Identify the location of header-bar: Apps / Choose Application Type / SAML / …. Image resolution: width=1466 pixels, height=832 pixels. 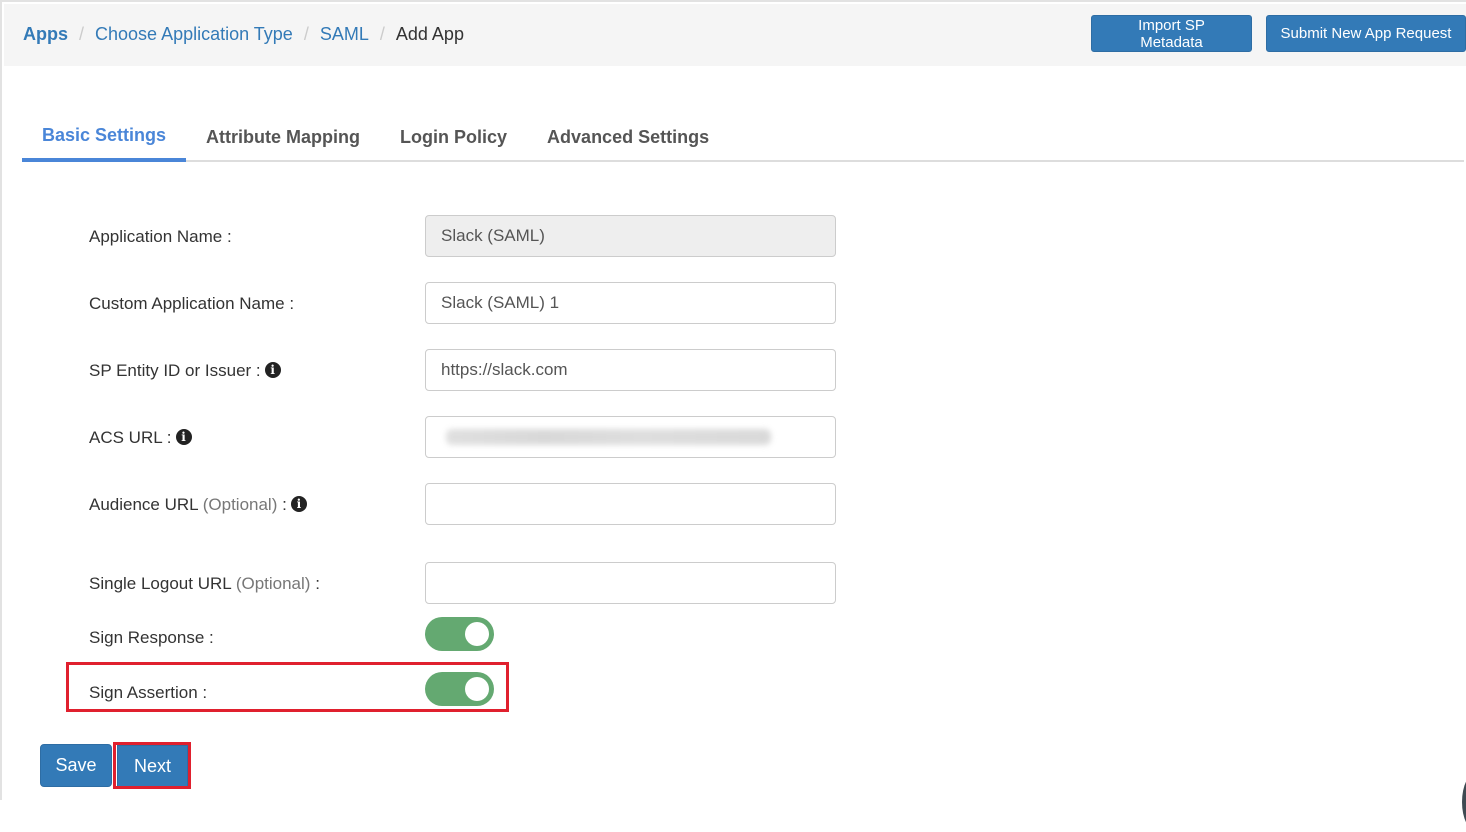
(735, 35).